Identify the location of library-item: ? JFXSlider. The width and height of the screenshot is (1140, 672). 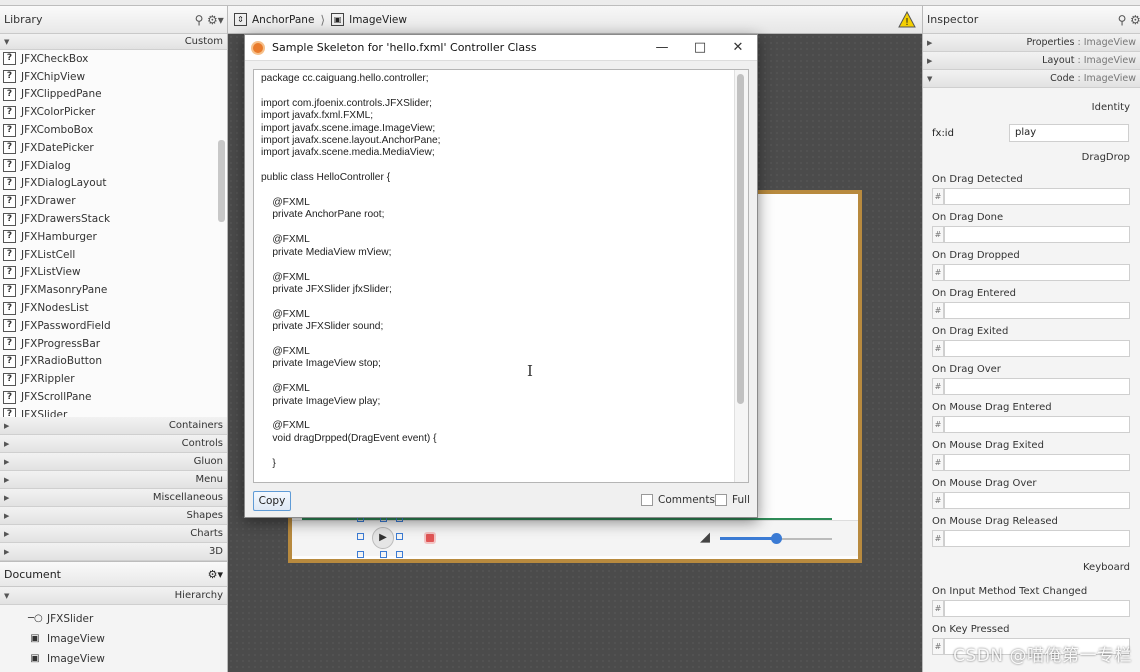
(113, 411).